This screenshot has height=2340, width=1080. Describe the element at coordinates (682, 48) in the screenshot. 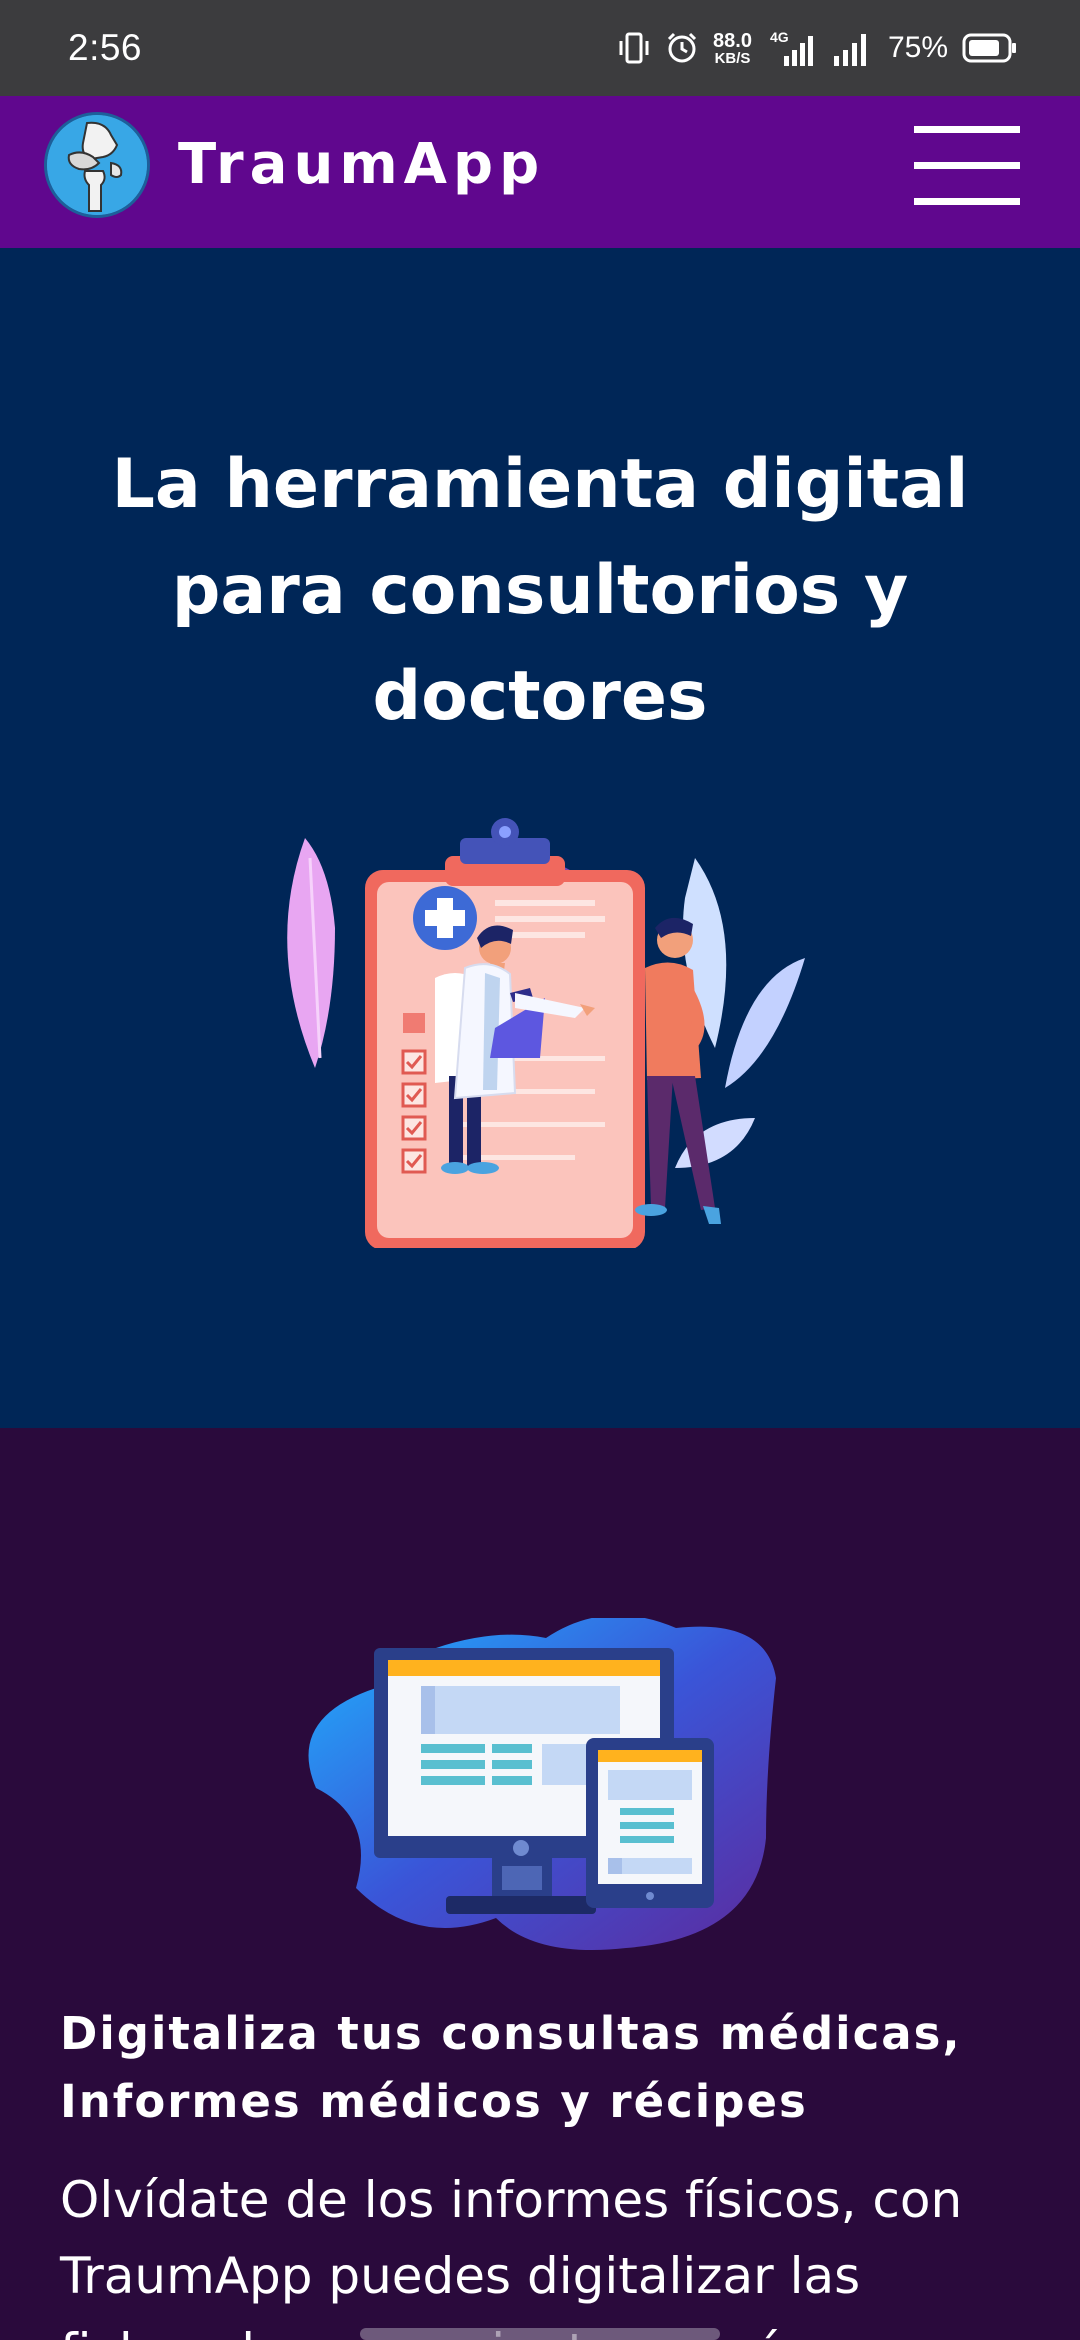

I see `alarm-icon` at that location.